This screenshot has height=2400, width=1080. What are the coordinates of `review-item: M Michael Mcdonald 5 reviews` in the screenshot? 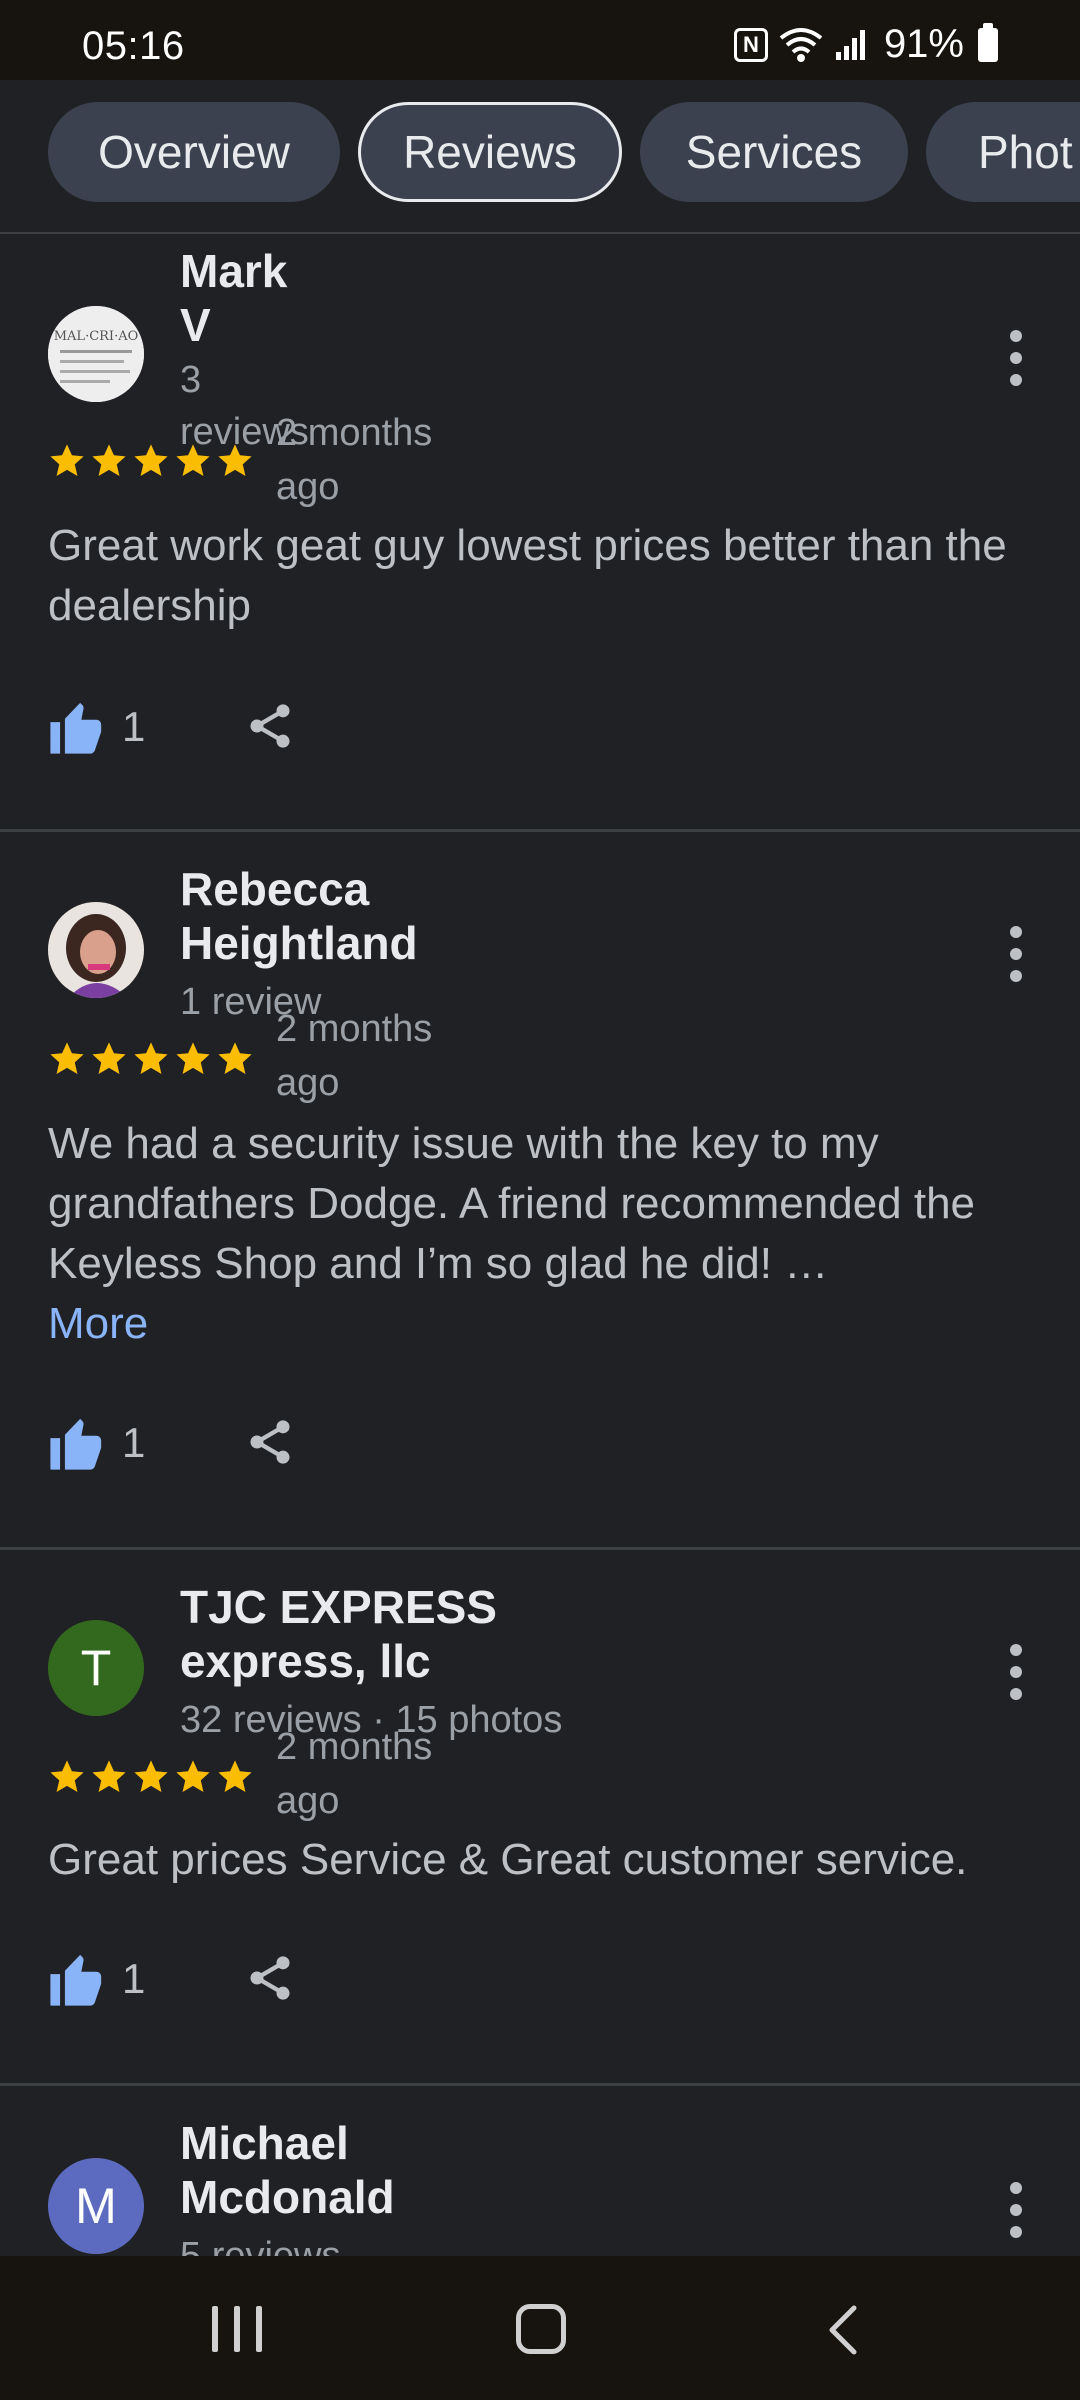 It's located at (540, 2171).